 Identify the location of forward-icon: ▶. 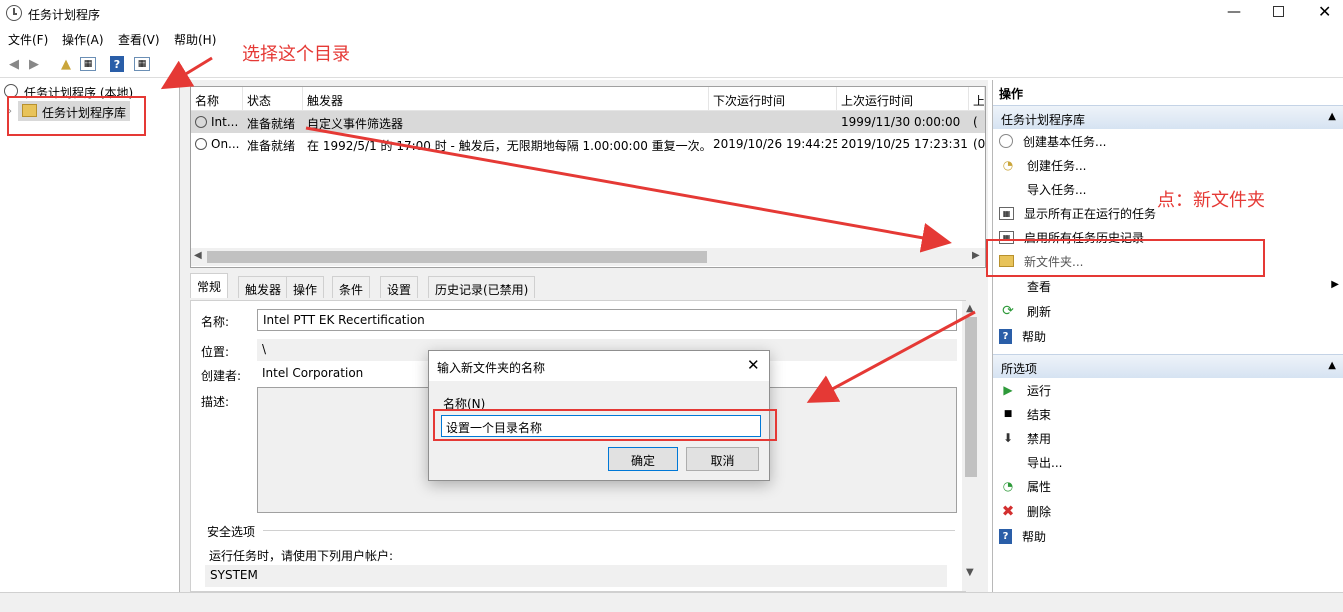
(34, 64).